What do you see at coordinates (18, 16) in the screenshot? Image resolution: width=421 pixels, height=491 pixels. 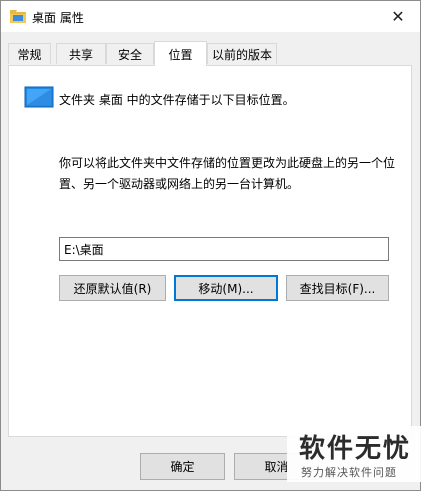 I see `folder-icon` at bounding box center [18, 16].